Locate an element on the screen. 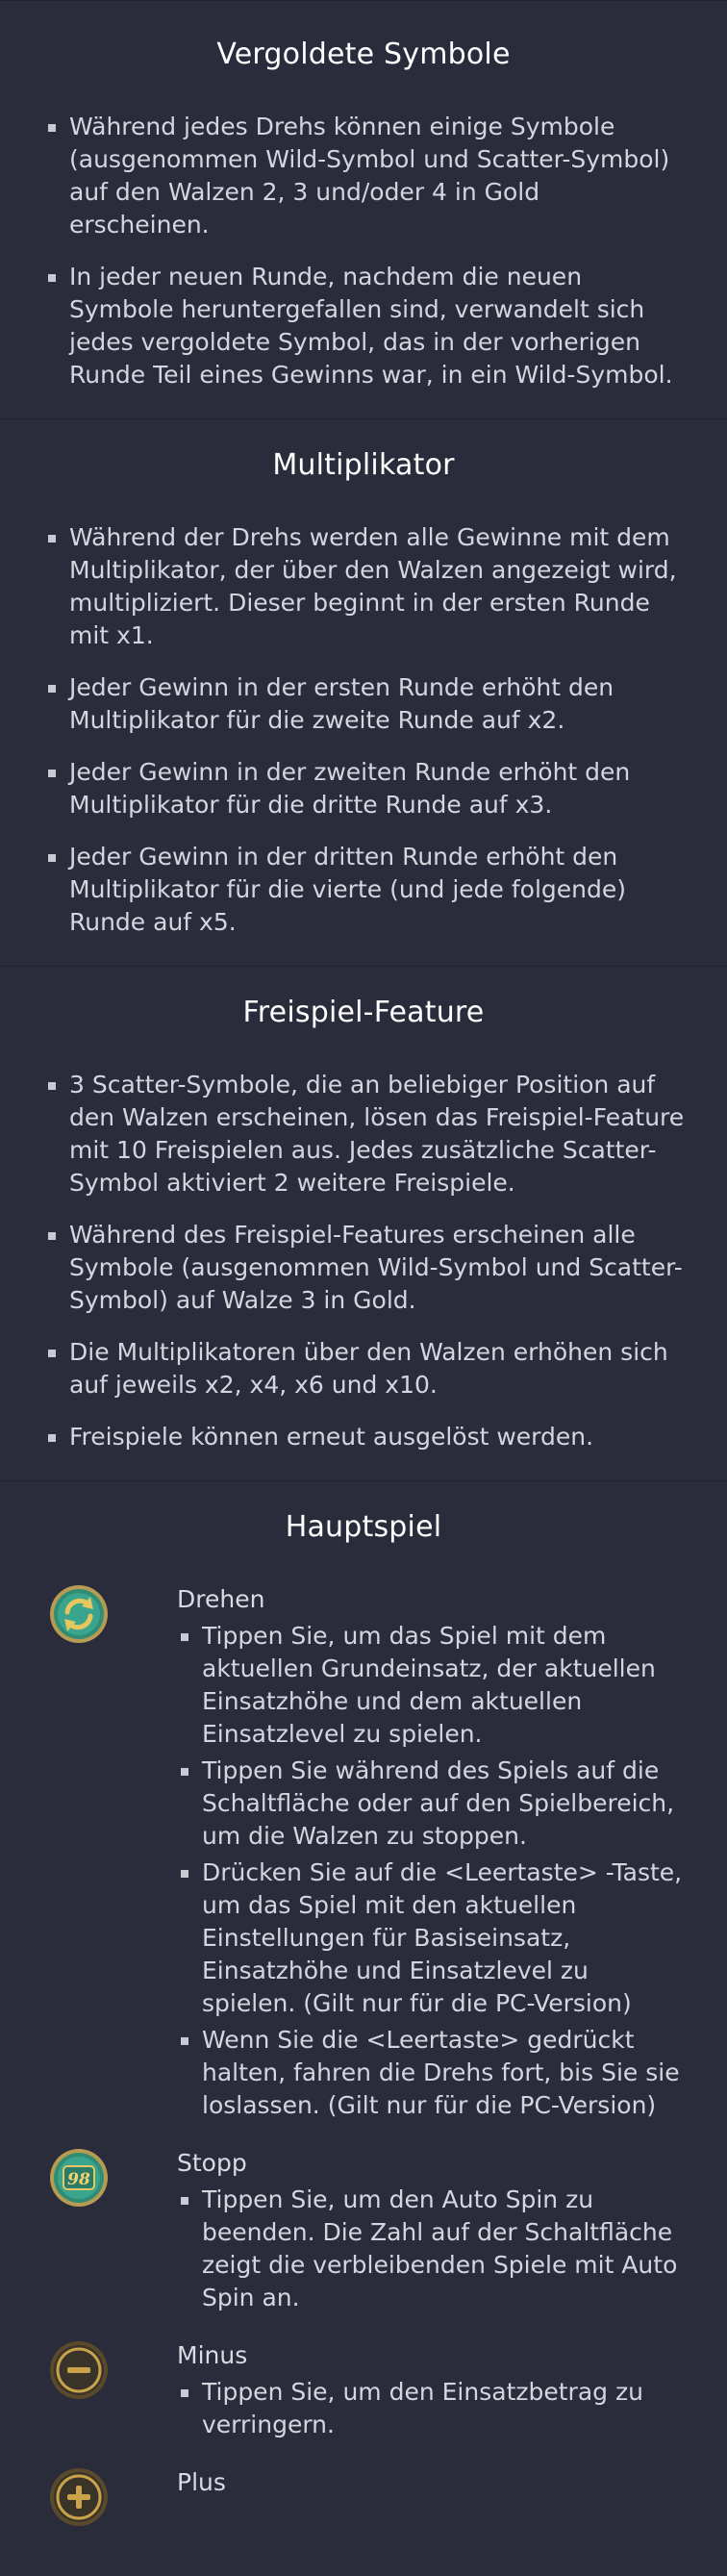 The width and height of the screenshot is (727, 2576). section-title: Vergoldete Symbole is located at coordinates (363, 55).